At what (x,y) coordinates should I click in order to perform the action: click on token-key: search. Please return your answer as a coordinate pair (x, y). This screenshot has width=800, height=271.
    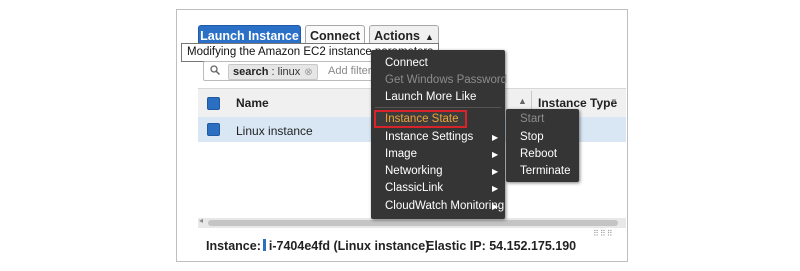
    Looking at the image, I should click on (251, 72).